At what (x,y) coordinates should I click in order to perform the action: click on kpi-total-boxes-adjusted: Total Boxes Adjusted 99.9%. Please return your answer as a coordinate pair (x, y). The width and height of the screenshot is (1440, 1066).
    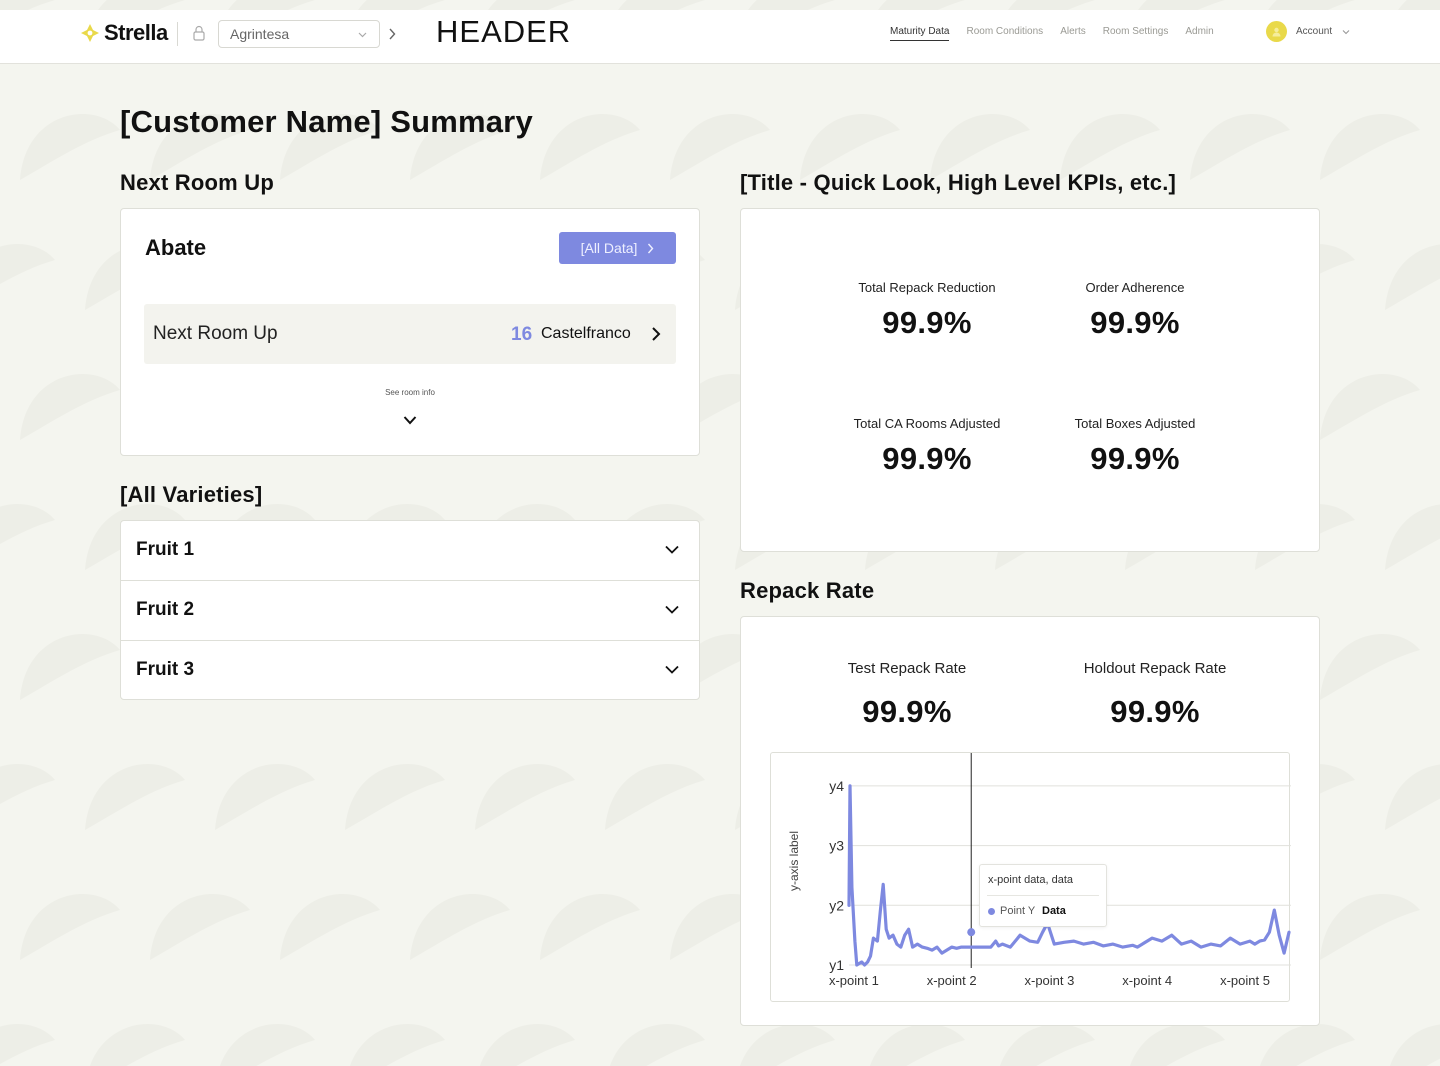
    Looking at the image, I should click on (1135, 446).